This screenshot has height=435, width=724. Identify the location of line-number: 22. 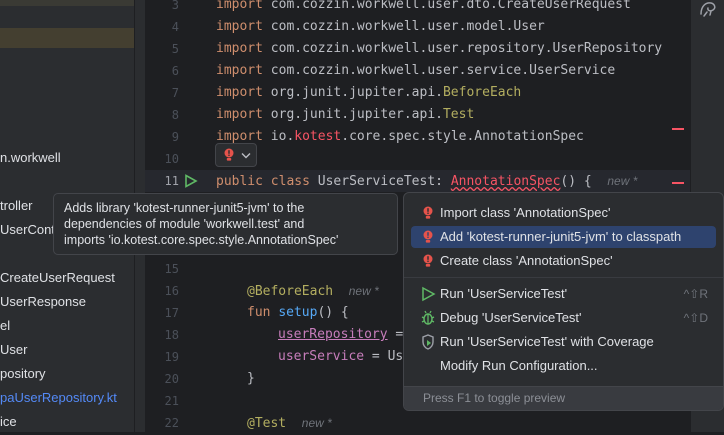
(171, 423).